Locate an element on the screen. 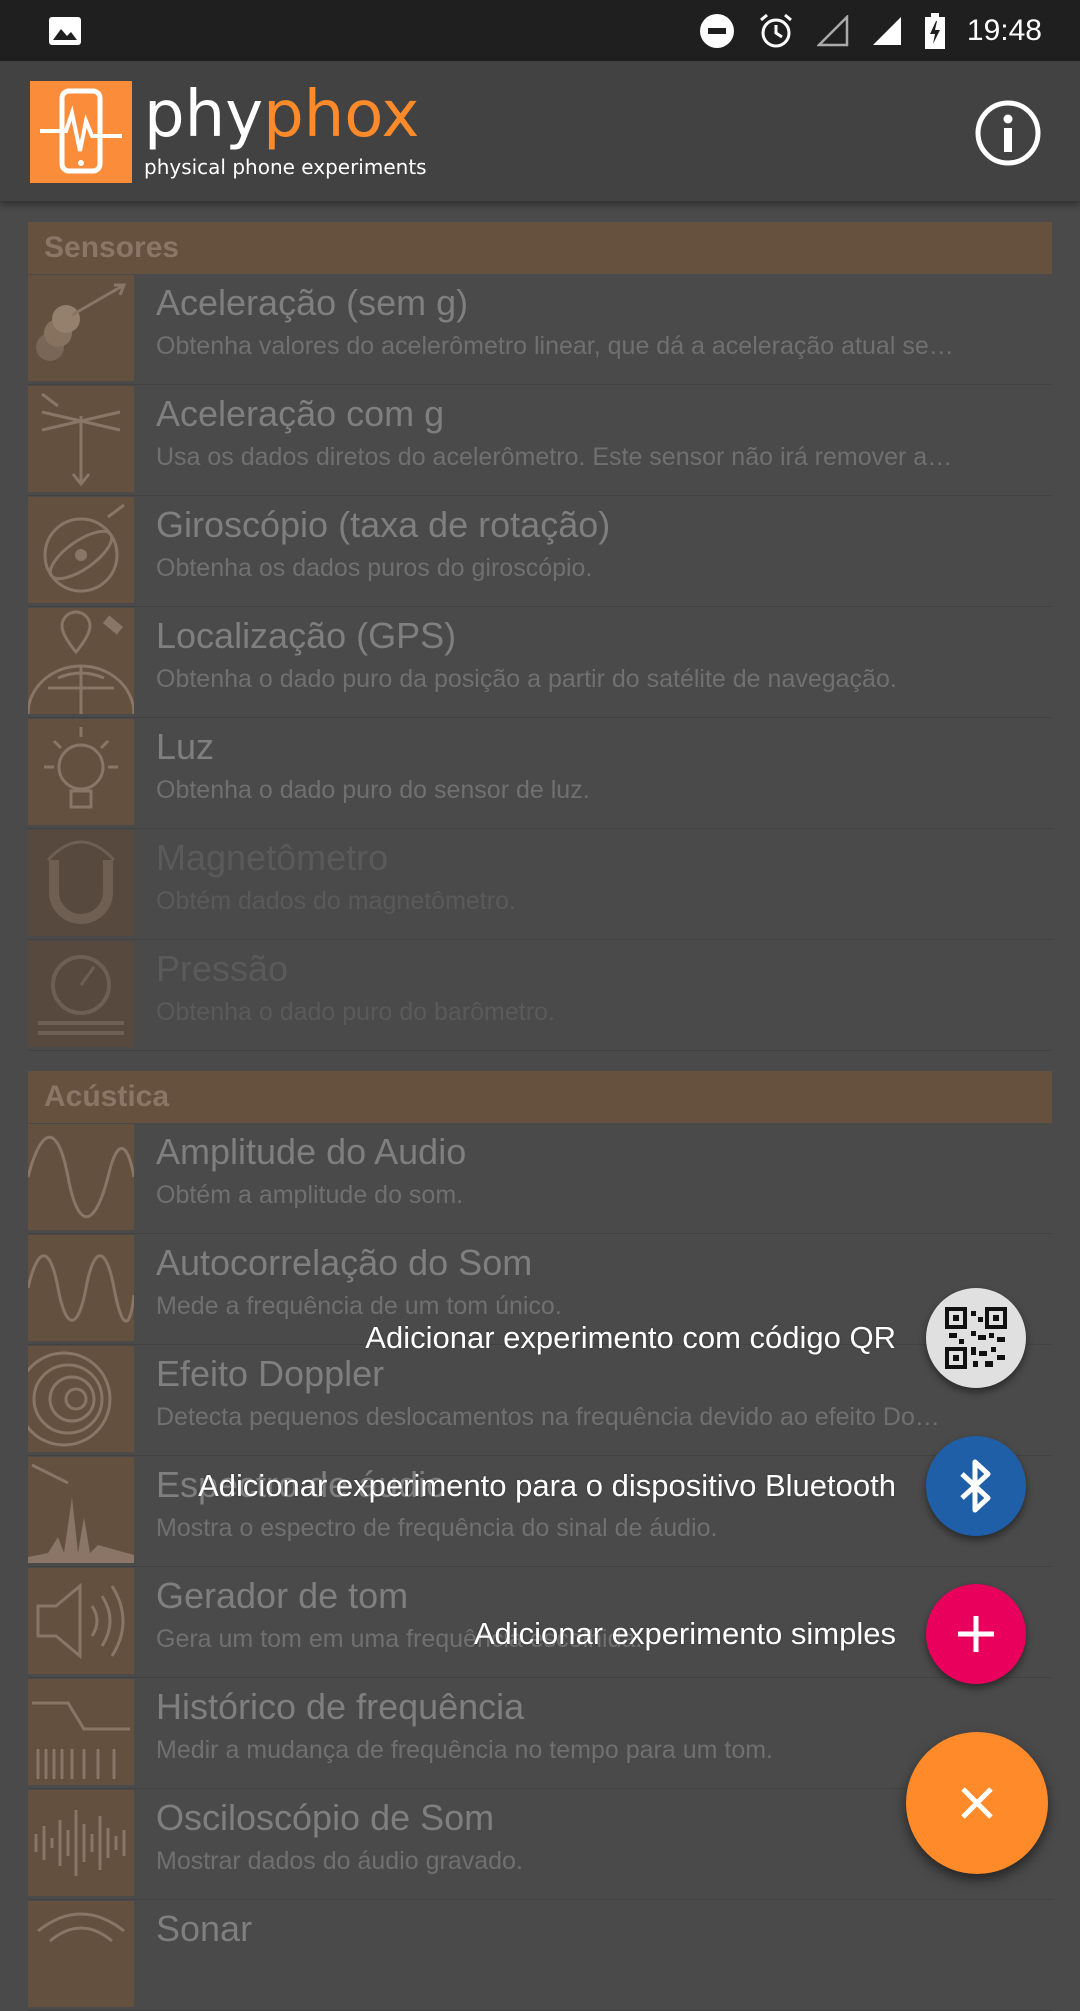 The image size is (1080, 2011). item-title: Sonar is located at coordinates (204, 1928).